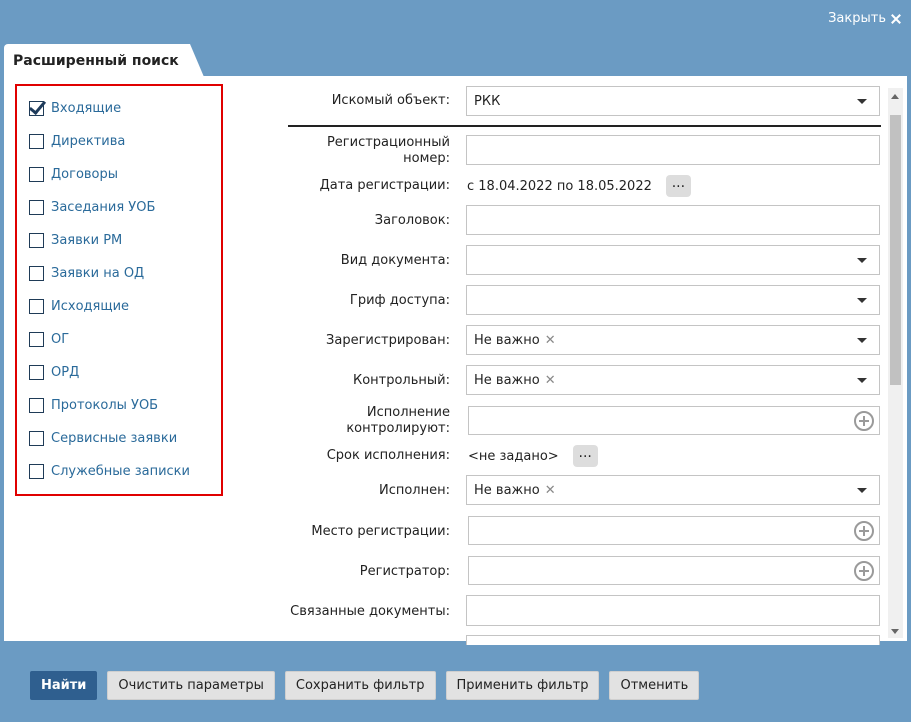  I want to click on related-input, so click(673, 610).